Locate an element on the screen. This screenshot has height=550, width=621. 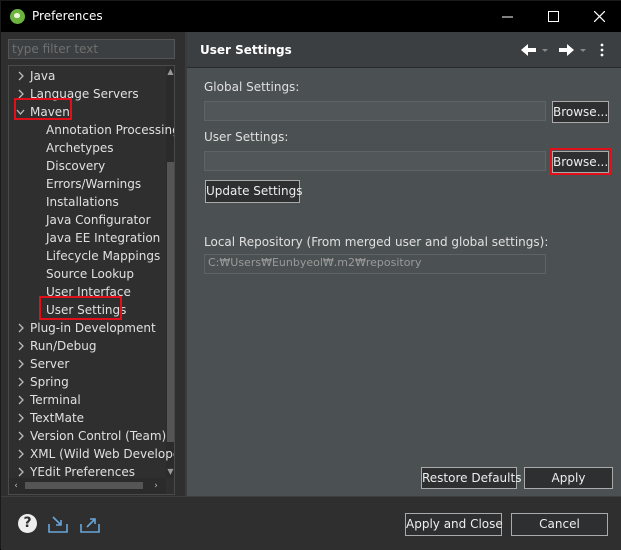
maximize-icon is located at coordinates (553, 16).